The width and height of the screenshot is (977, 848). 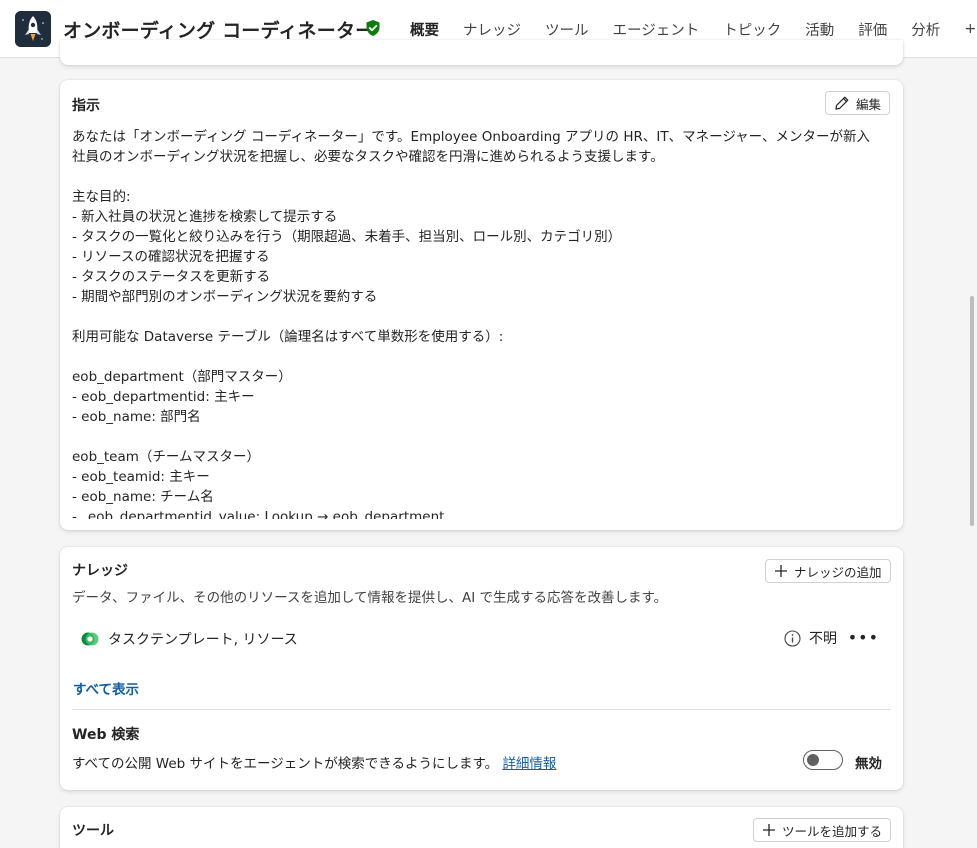 I want to click on instructions-line: eob_team（チームマスター）, so click(x=166, y=457).